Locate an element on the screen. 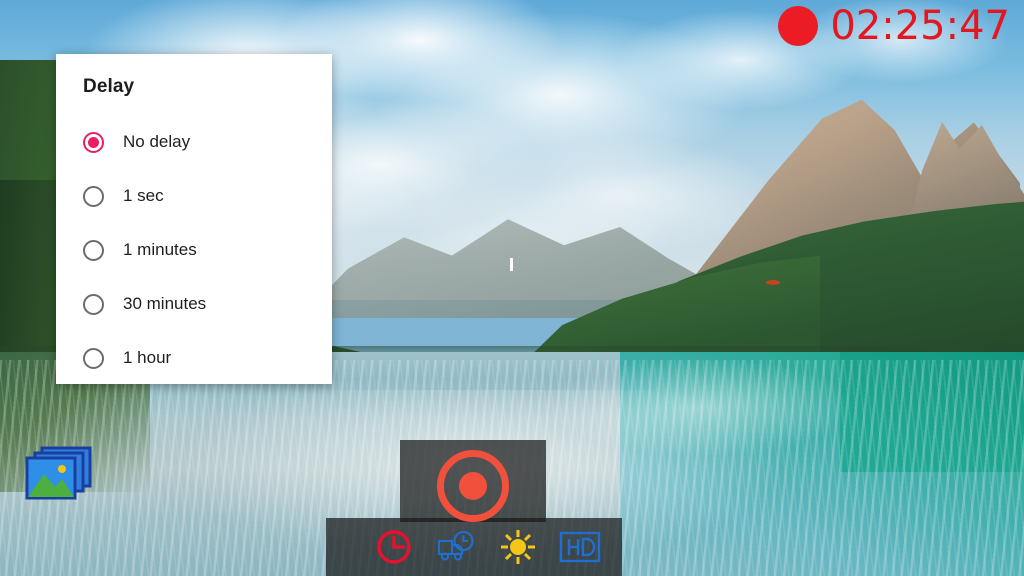 The width and height of the screenshot is (1024, 576). delay-option-label: 1 hour is located at coordinates (147, 357).